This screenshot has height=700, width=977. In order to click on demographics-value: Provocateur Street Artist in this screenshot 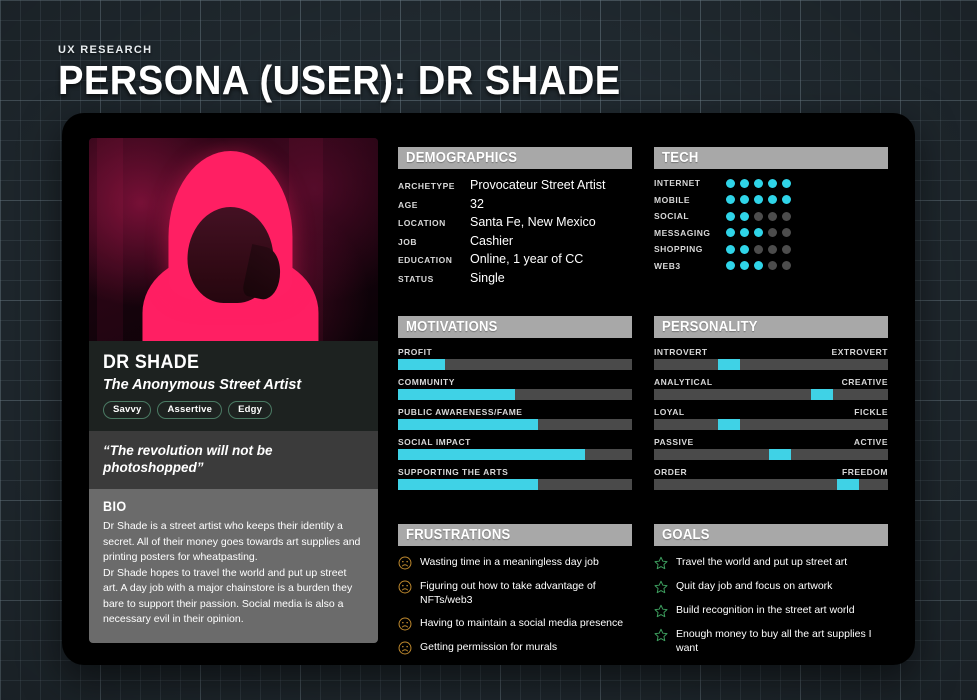, I will do `click(538, 185)`.